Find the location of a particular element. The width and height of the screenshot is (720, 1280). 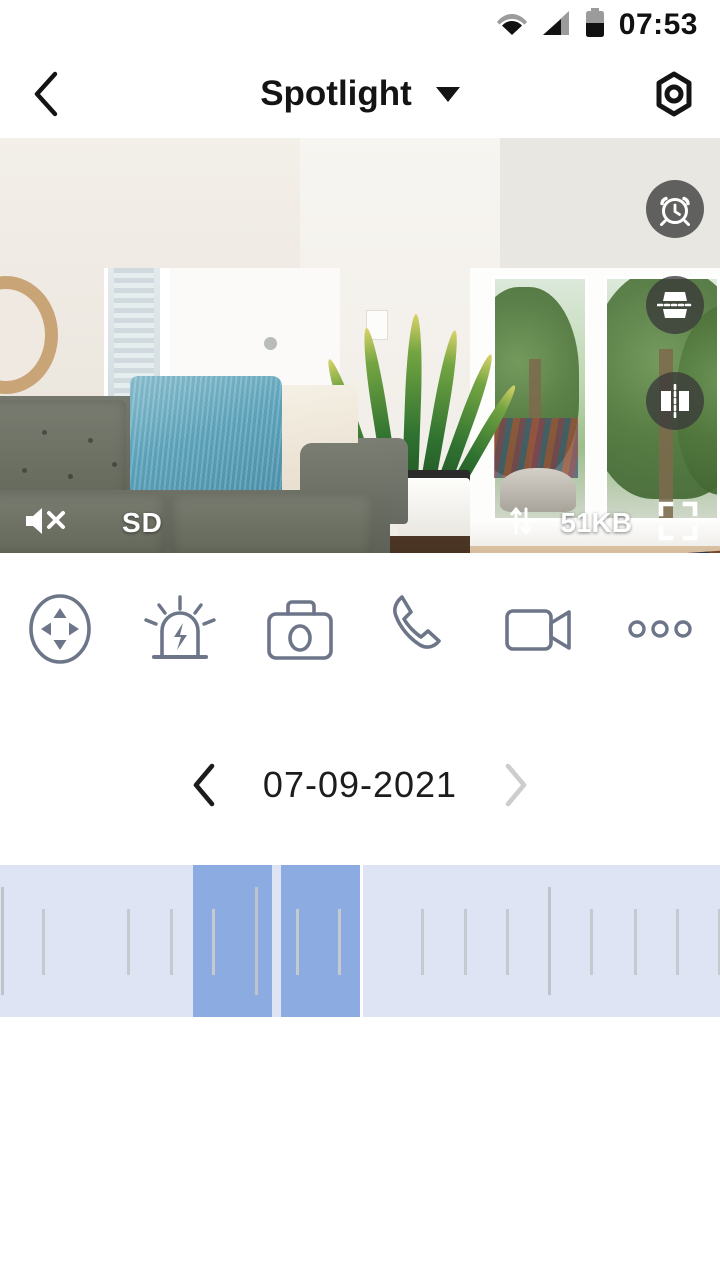

video-quality-label: SD is located at coordinates (142, 523).